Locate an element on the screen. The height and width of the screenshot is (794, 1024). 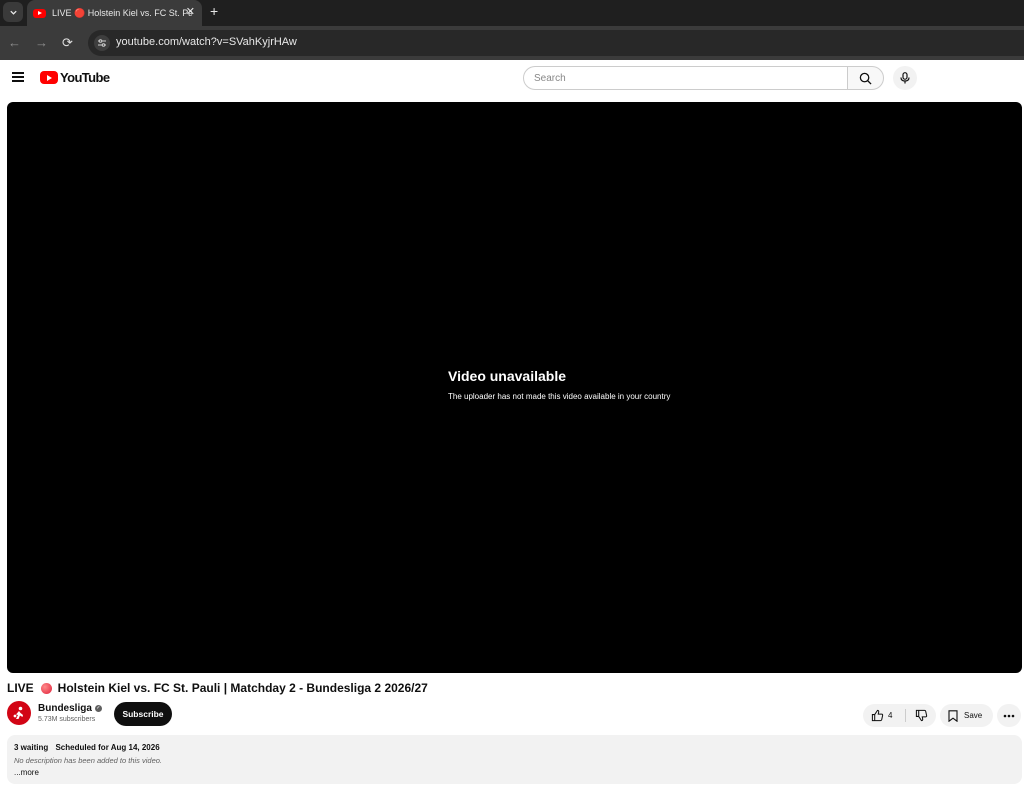
youtube-header: YouTube Search is located at coordinates (512, 78).